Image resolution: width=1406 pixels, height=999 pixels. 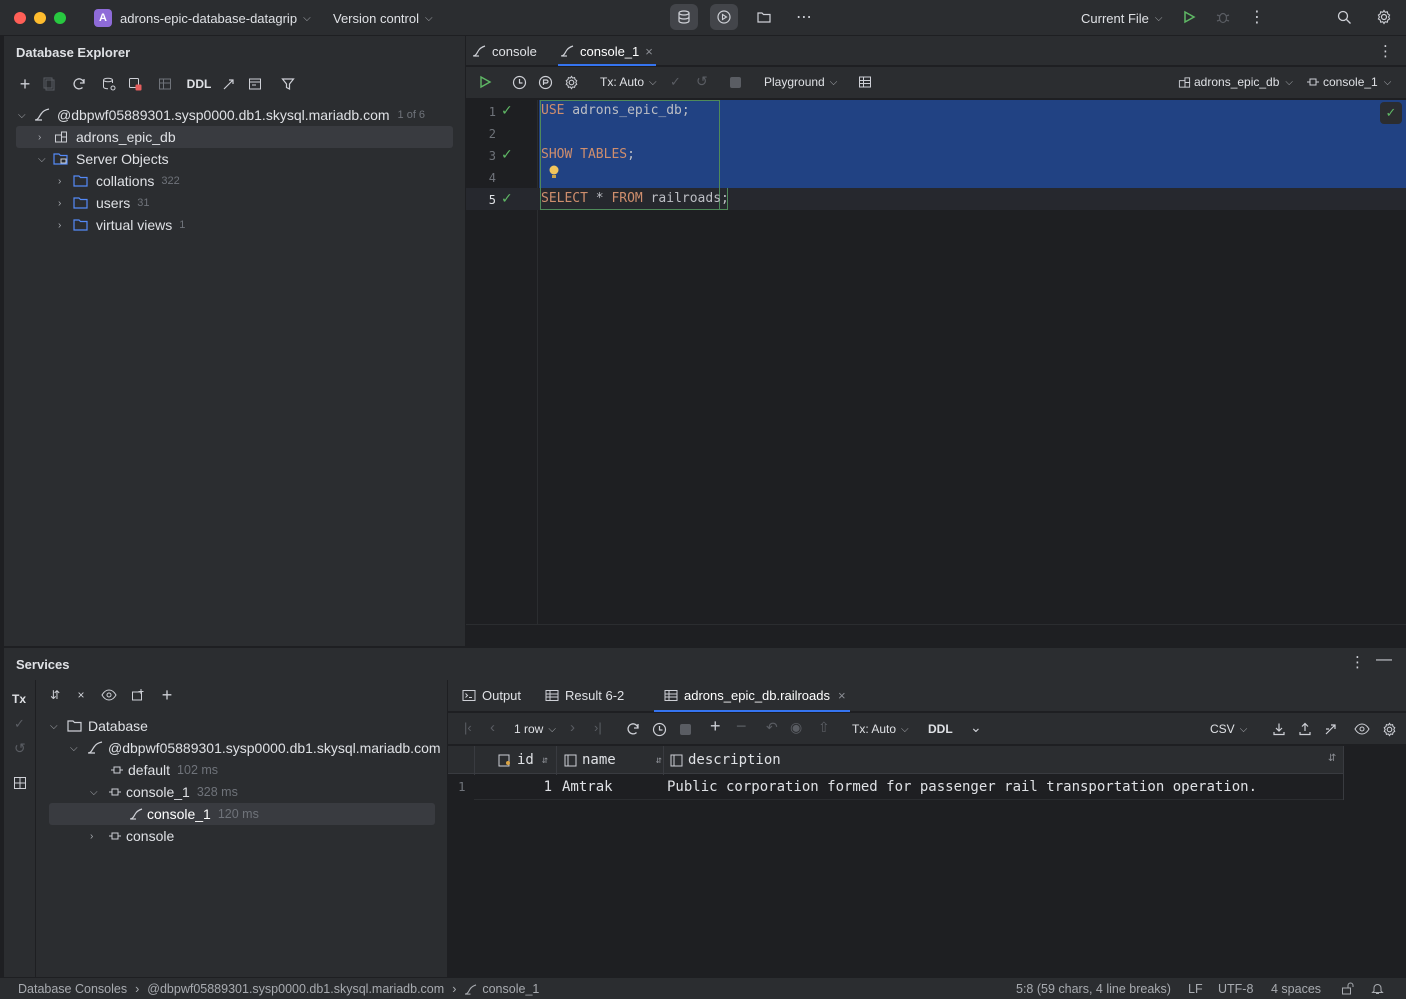 What do you see at coordinates (772, 727) in the screenshot?
I see `revert-icon: ↶` at bounding box center [772, 727].